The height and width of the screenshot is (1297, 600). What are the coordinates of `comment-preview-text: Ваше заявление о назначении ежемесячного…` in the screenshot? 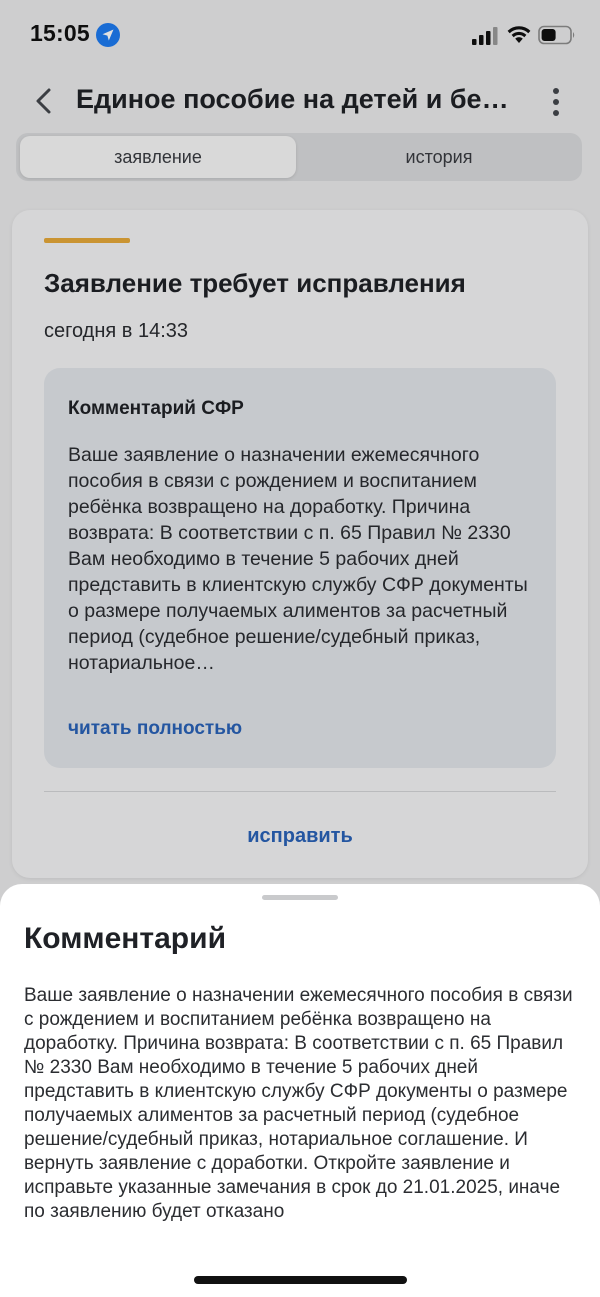 It's located at (298, 559).